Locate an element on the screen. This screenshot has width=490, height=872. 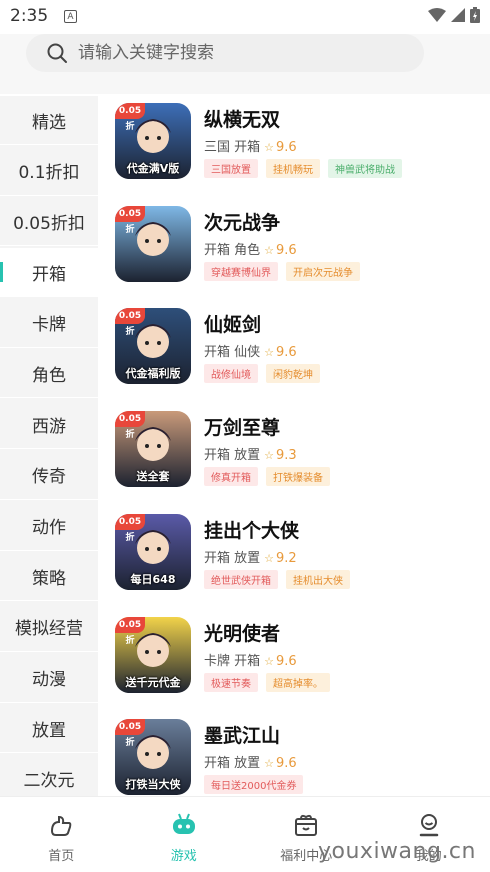
game-list-item: 0.05折送全套万剑至尊开箱 放置☆9.3修真开箱打铁爆装备 is located at coordinates (294, 455).